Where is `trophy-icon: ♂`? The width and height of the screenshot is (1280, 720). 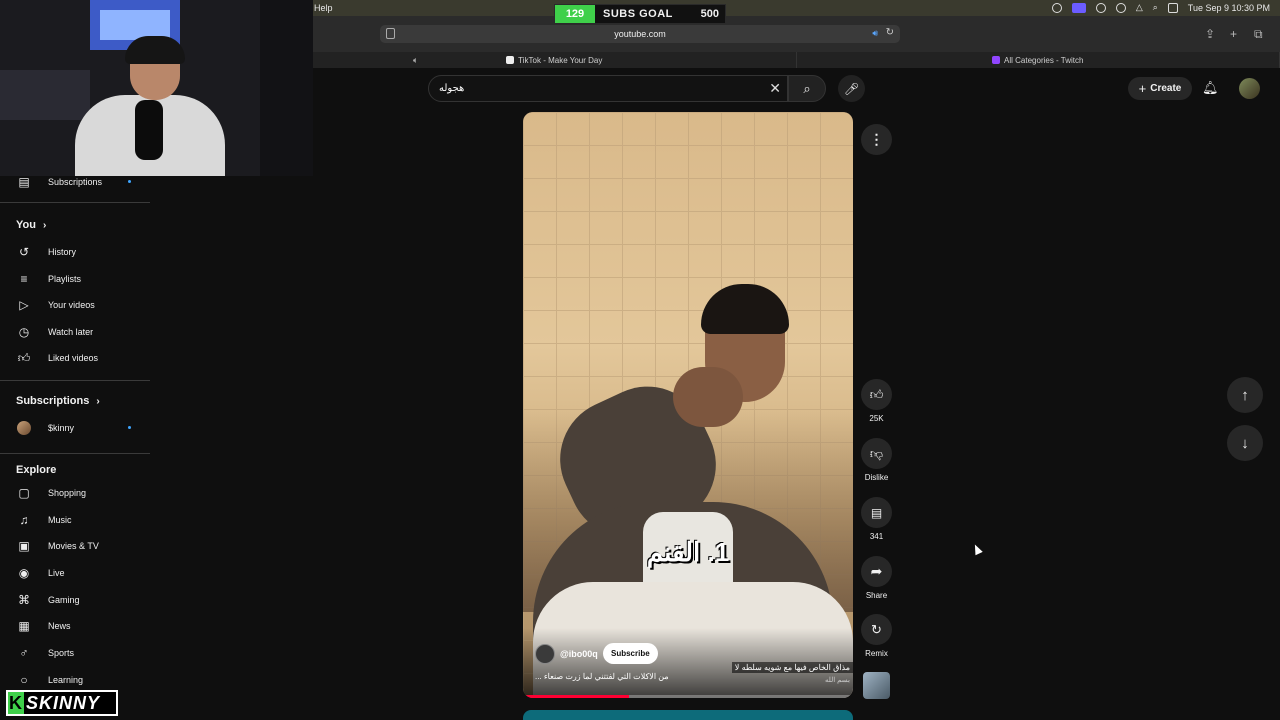 trophy-icon: ♂ is located at coordinates (24, 653).